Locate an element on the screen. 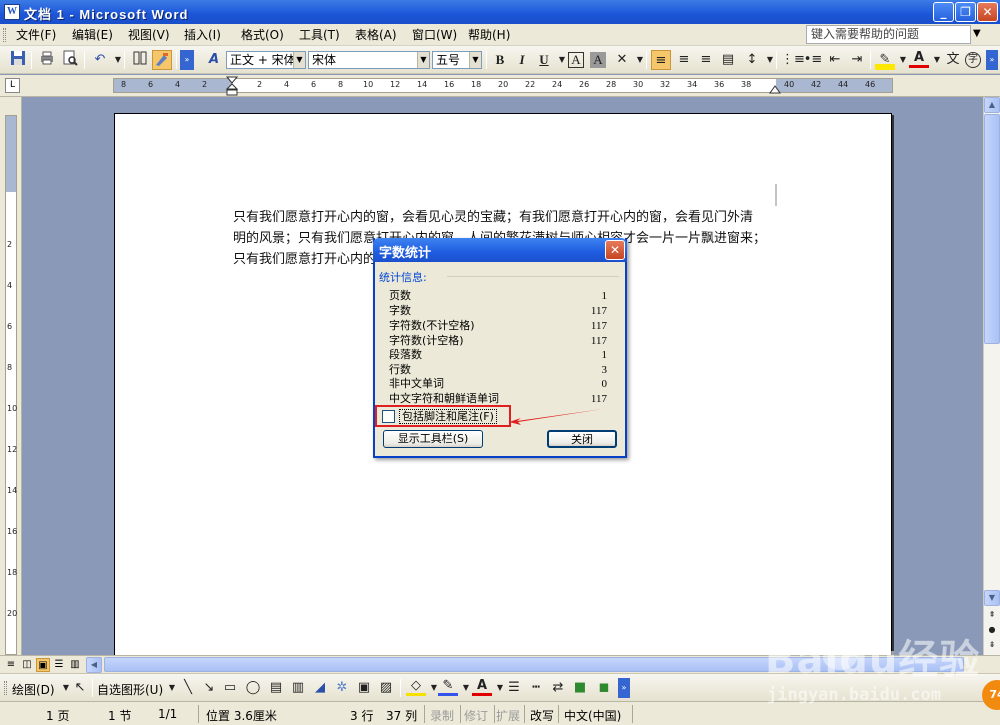  right-indent-marker-icon is located at coordinates (775, 88).